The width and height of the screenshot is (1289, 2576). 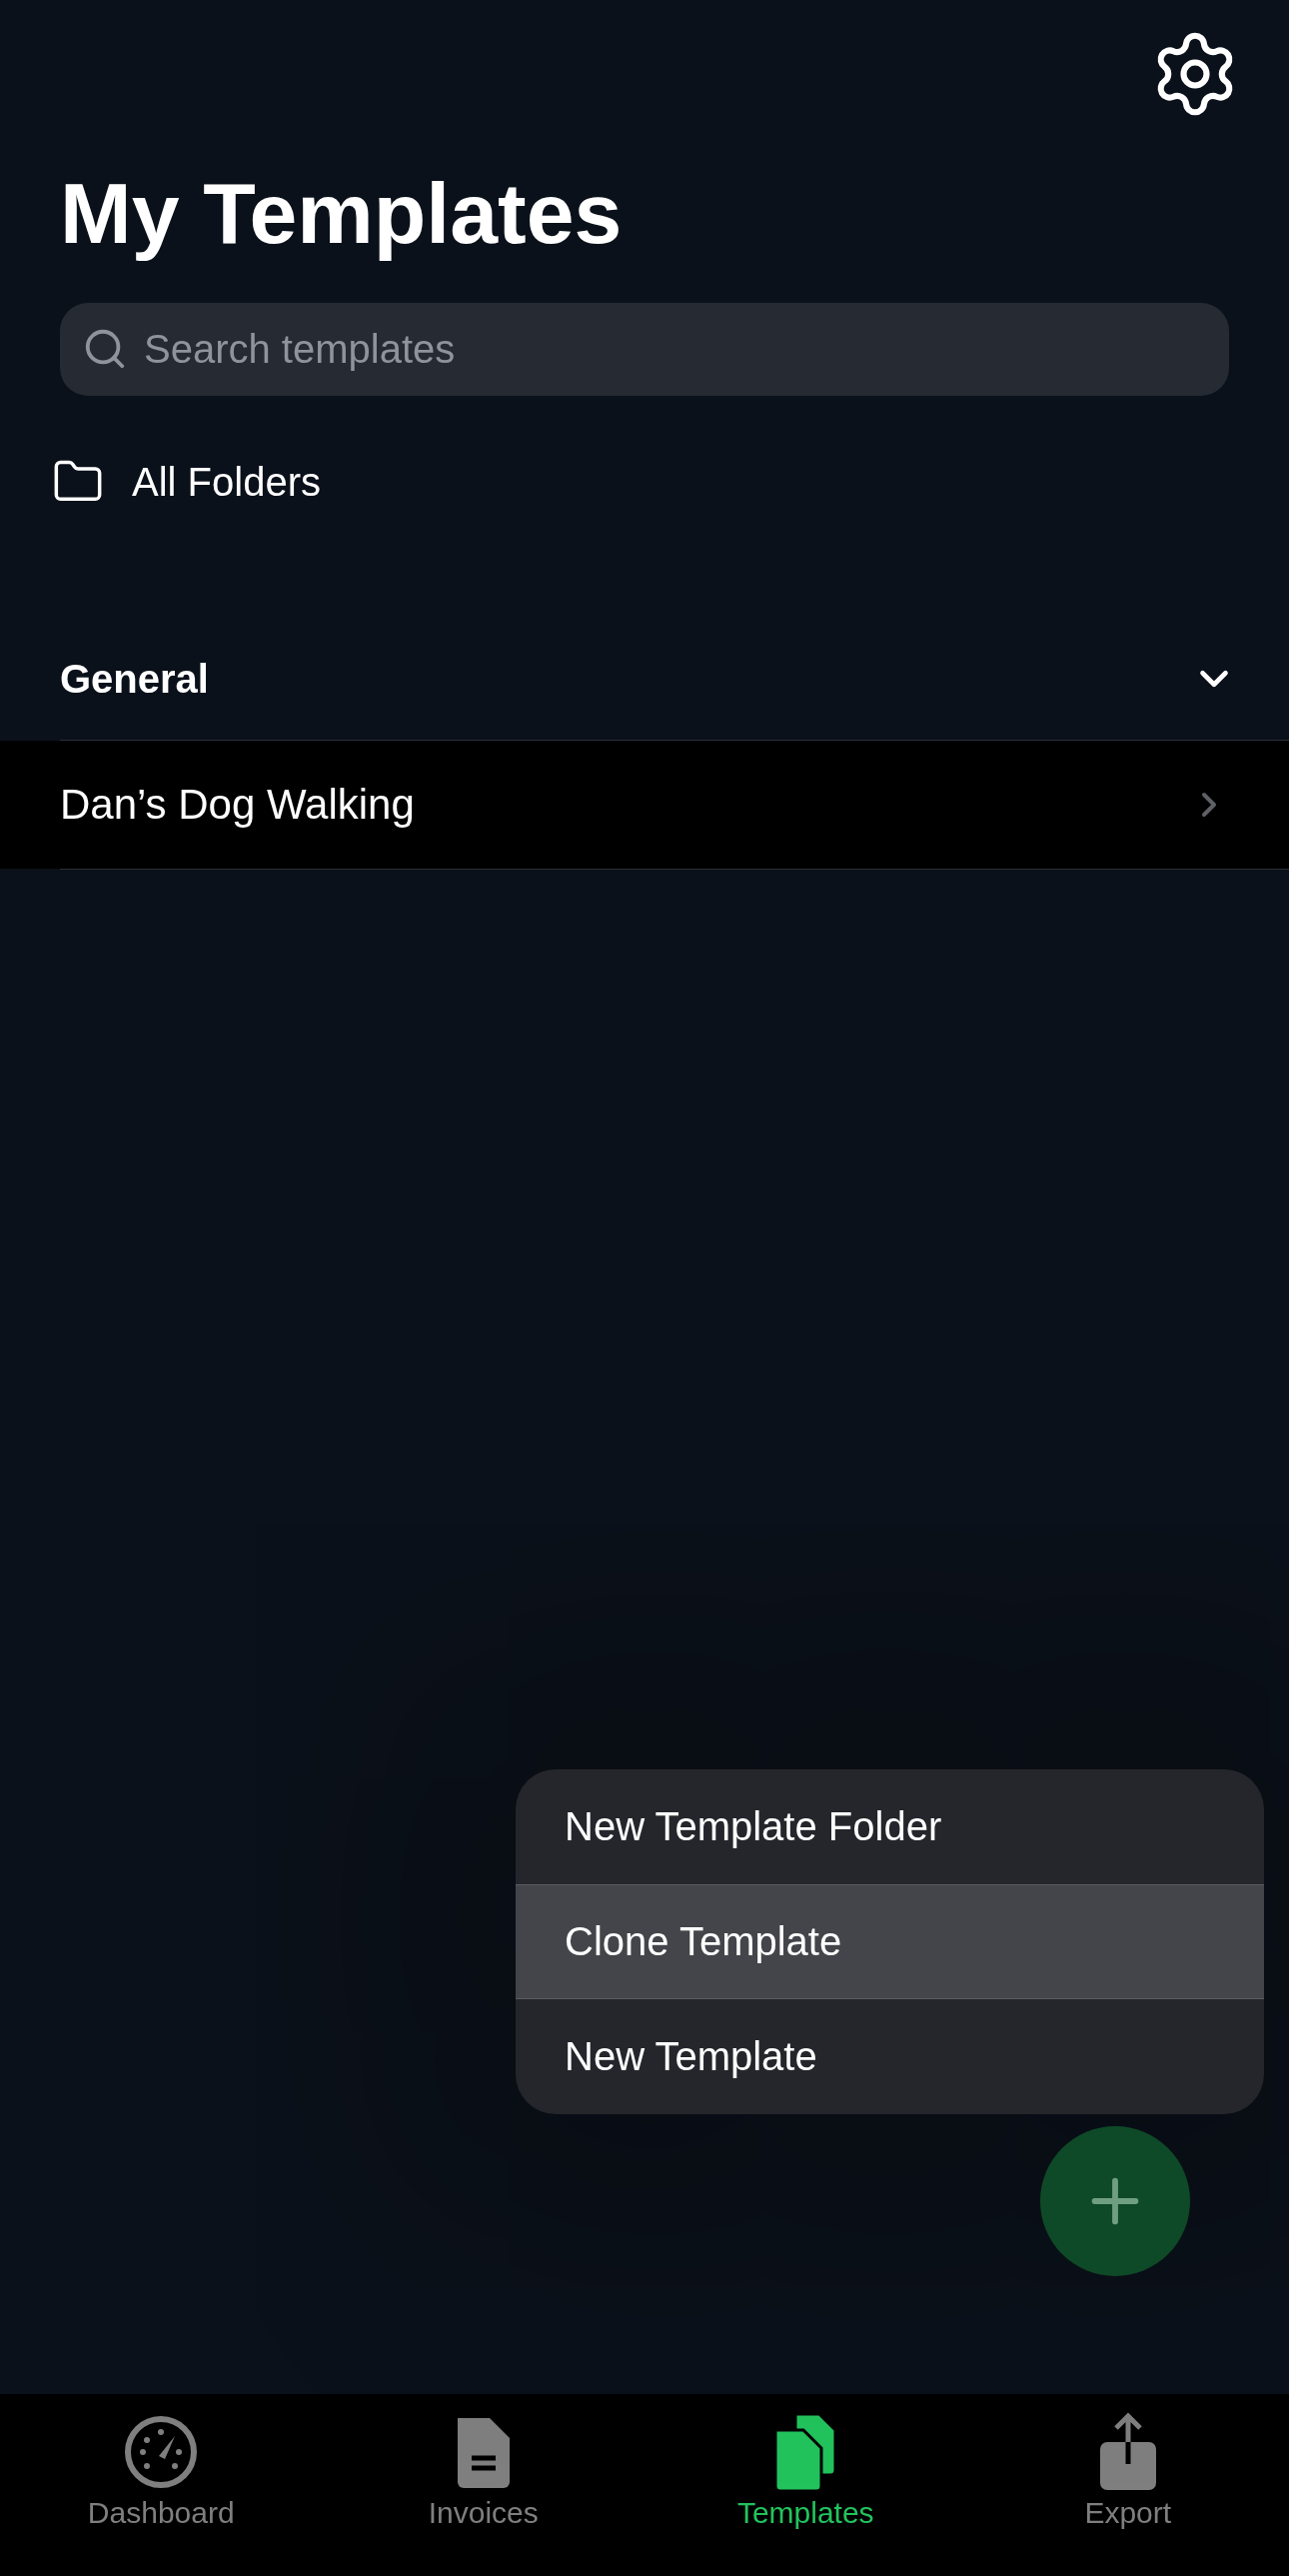 I want to click on group-header: General, so click(x=644, y=679).